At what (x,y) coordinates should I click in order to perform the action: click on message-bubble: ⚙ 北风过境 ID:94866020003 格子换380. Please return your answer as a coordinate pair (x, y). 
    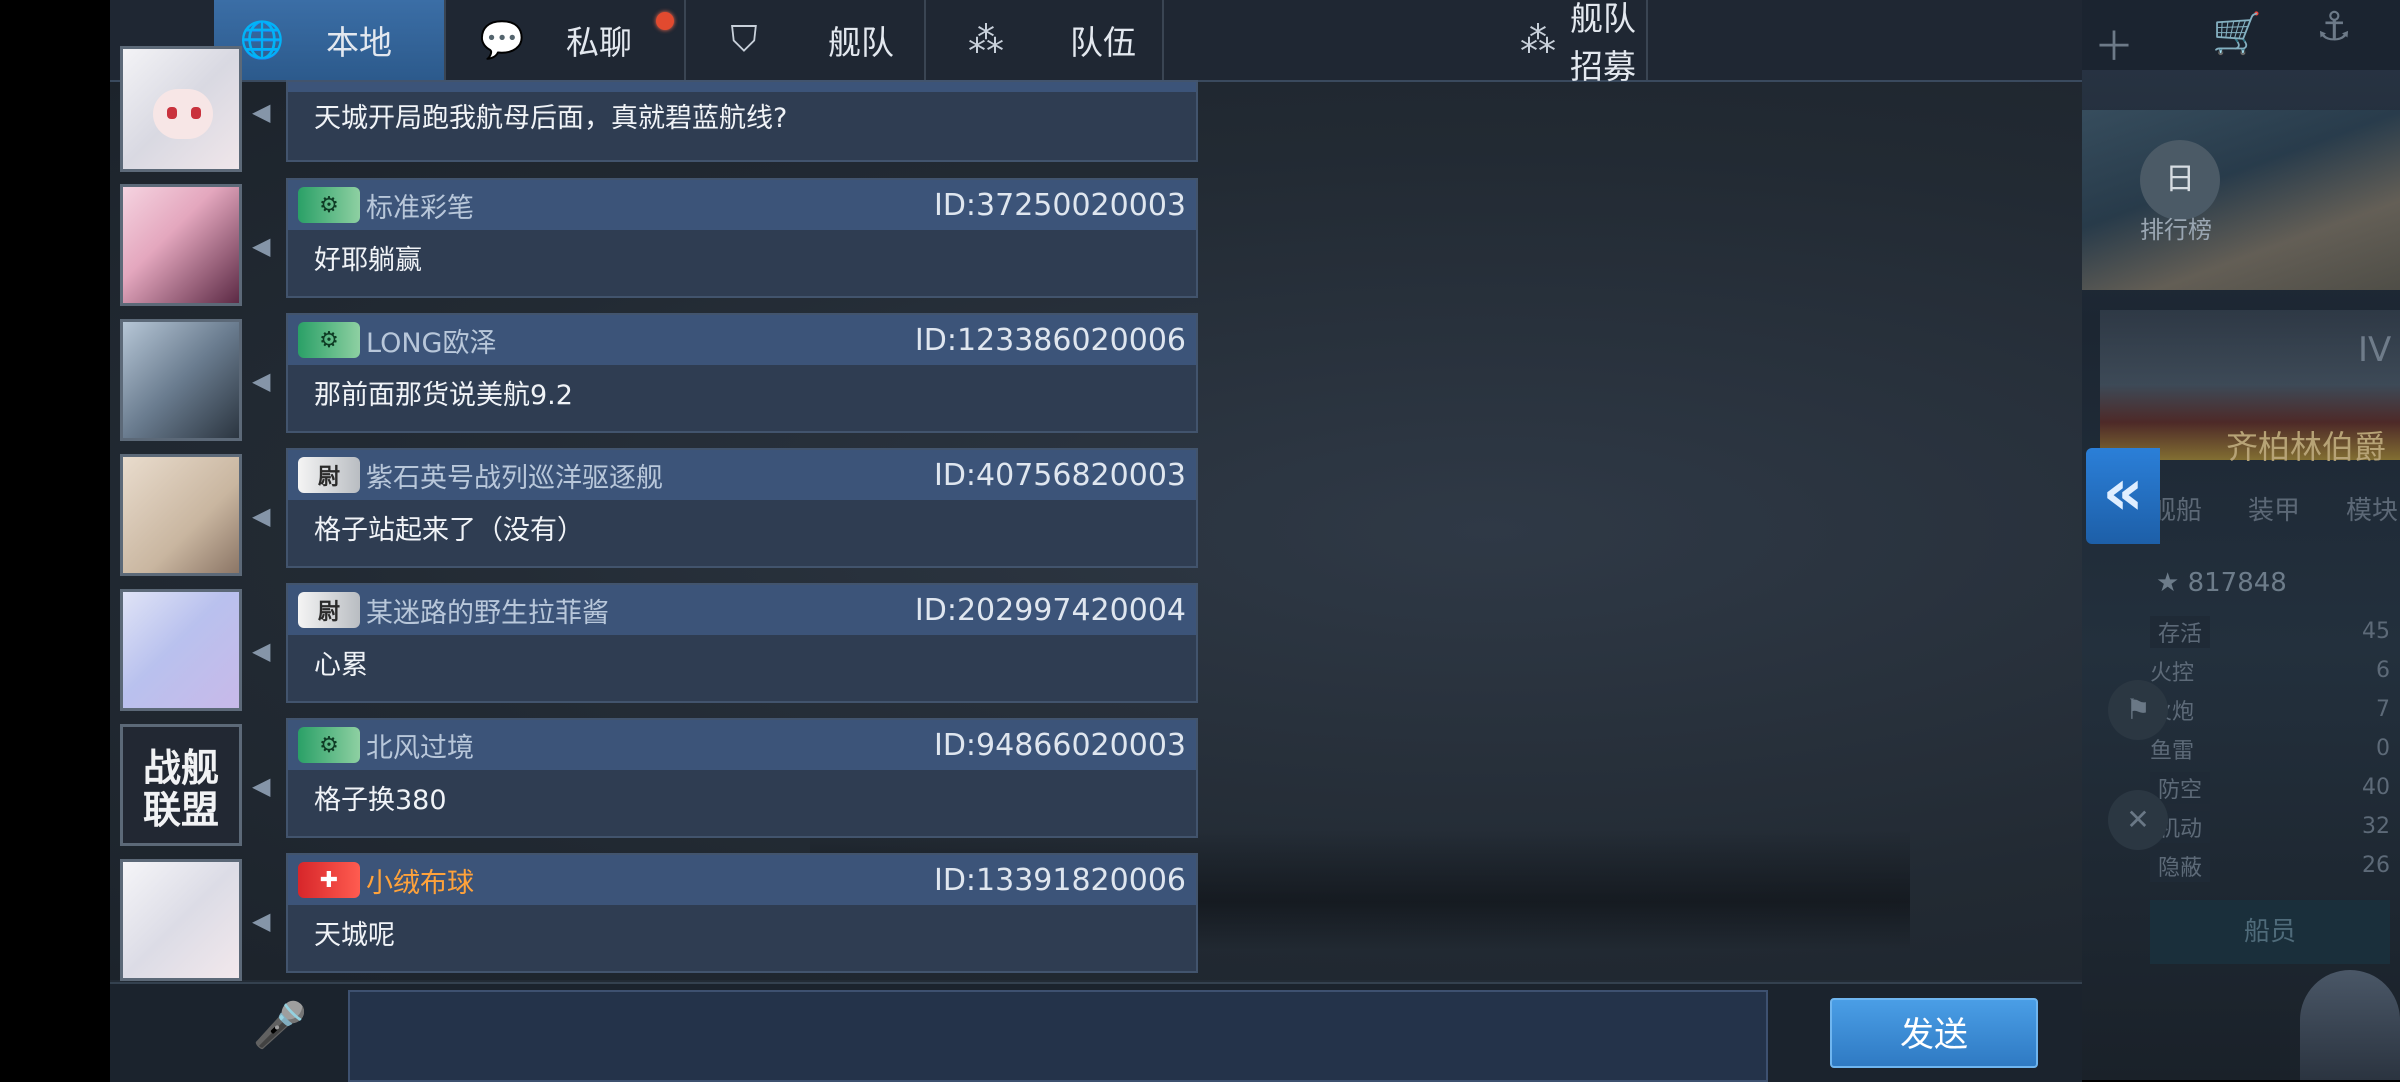
    Looking at the image, I should click on (742, 778).